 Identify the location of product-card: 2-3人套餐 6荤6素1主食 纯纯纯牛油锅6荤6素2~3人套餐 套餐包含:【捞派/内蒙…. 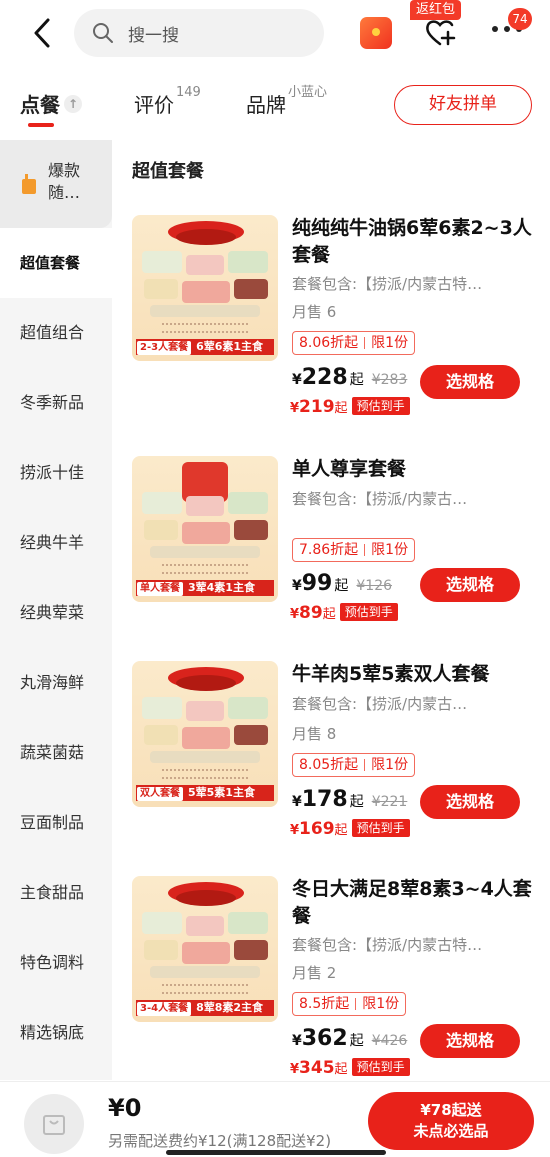
(332, 325).